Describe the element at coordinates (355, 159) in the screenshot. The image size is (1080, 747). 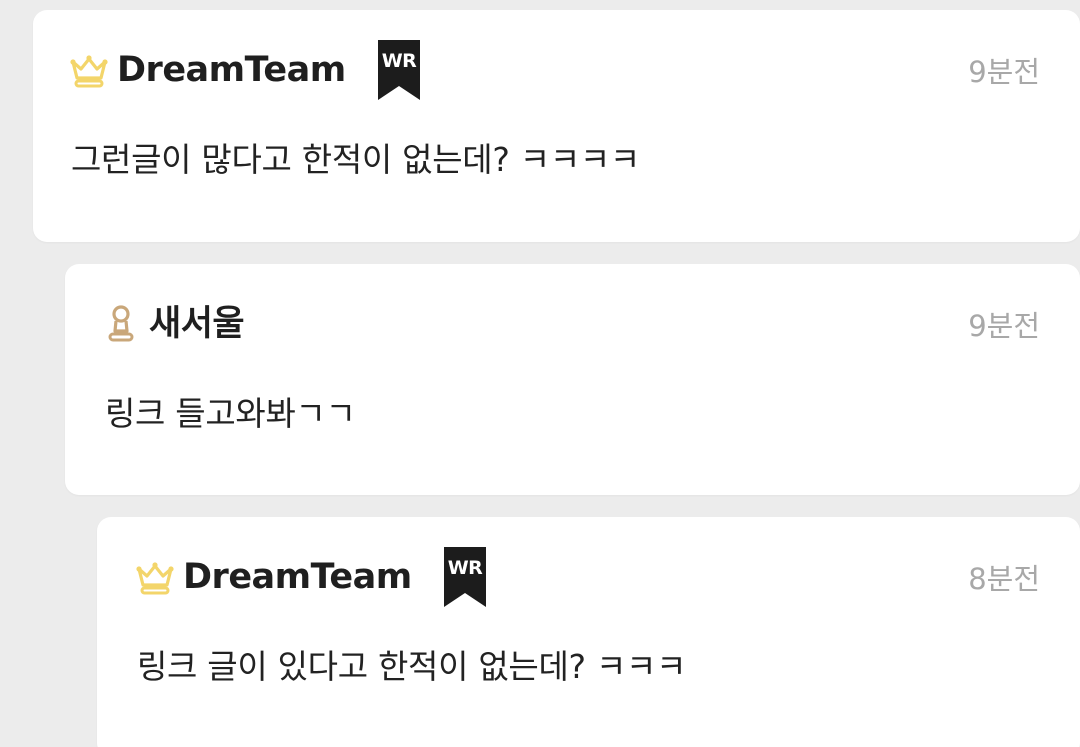
I see `comment-text: 그런글이 많다고 한적이 없는데? ㅋㅋㅋㅋ` at that location.